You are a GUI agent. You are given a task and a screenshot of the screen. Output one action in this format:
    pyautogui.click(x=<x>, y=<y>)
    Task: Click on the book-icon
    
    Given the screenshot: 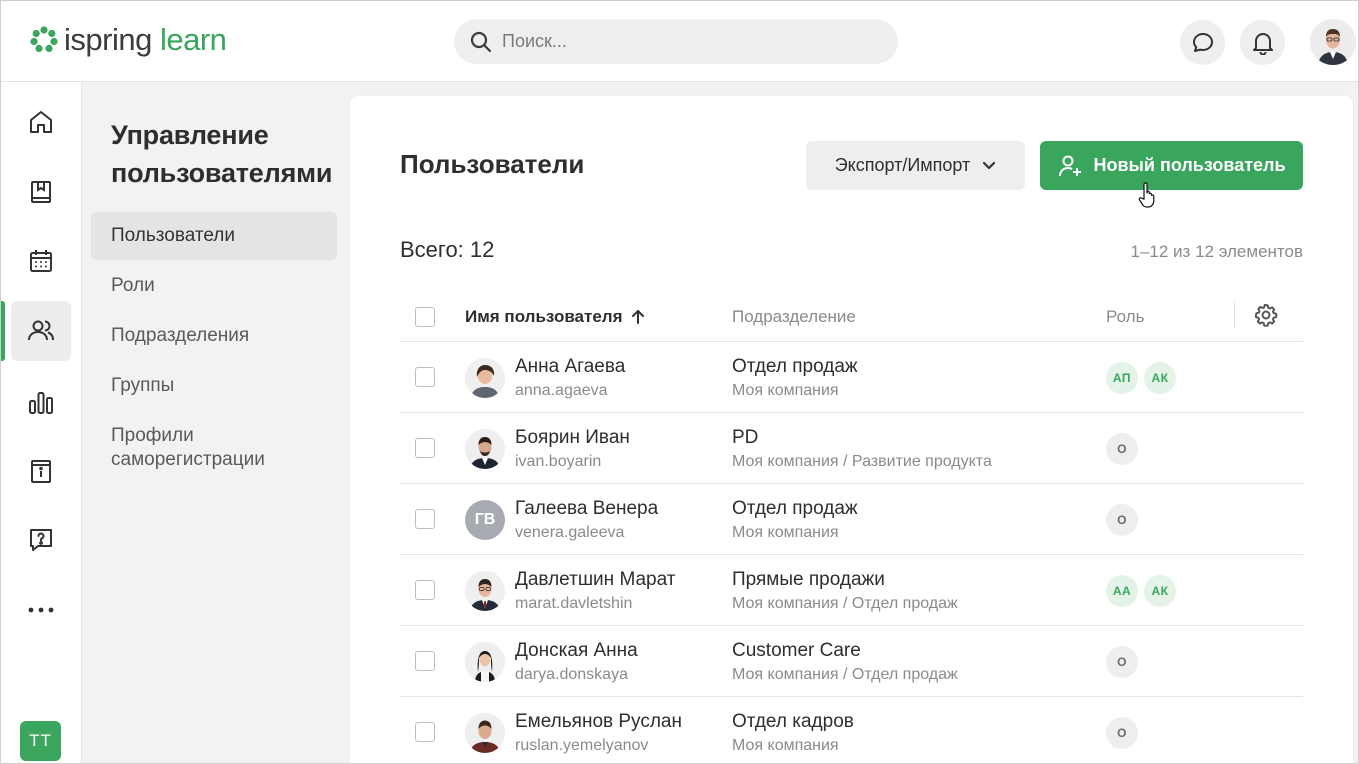 What is the action you would take?
    pyautogui.click(x=41, y=192)
    